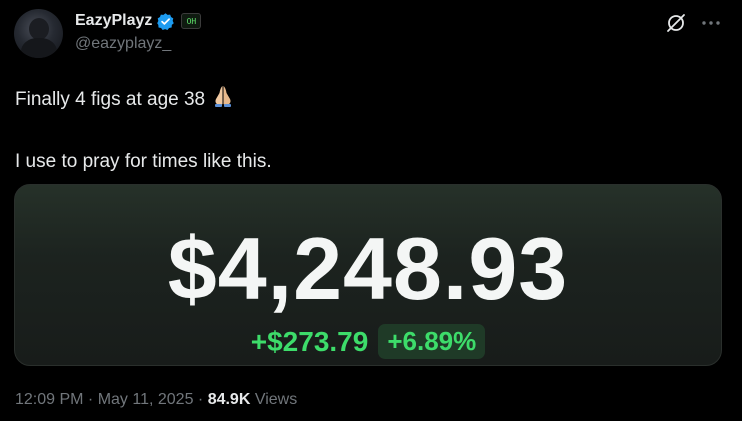 Image resolution: width=742 pixels, height=421 pixels. Describe the element at coordinates (368, 268) in the screenshot. I see `balance-amount: $4,248.93` at that location.